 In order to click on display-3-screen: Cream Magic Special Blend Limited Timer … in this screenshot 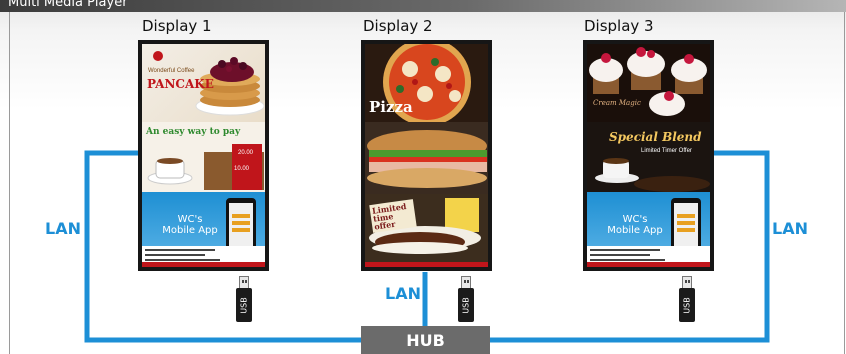, I will do `click(648, 155)`.